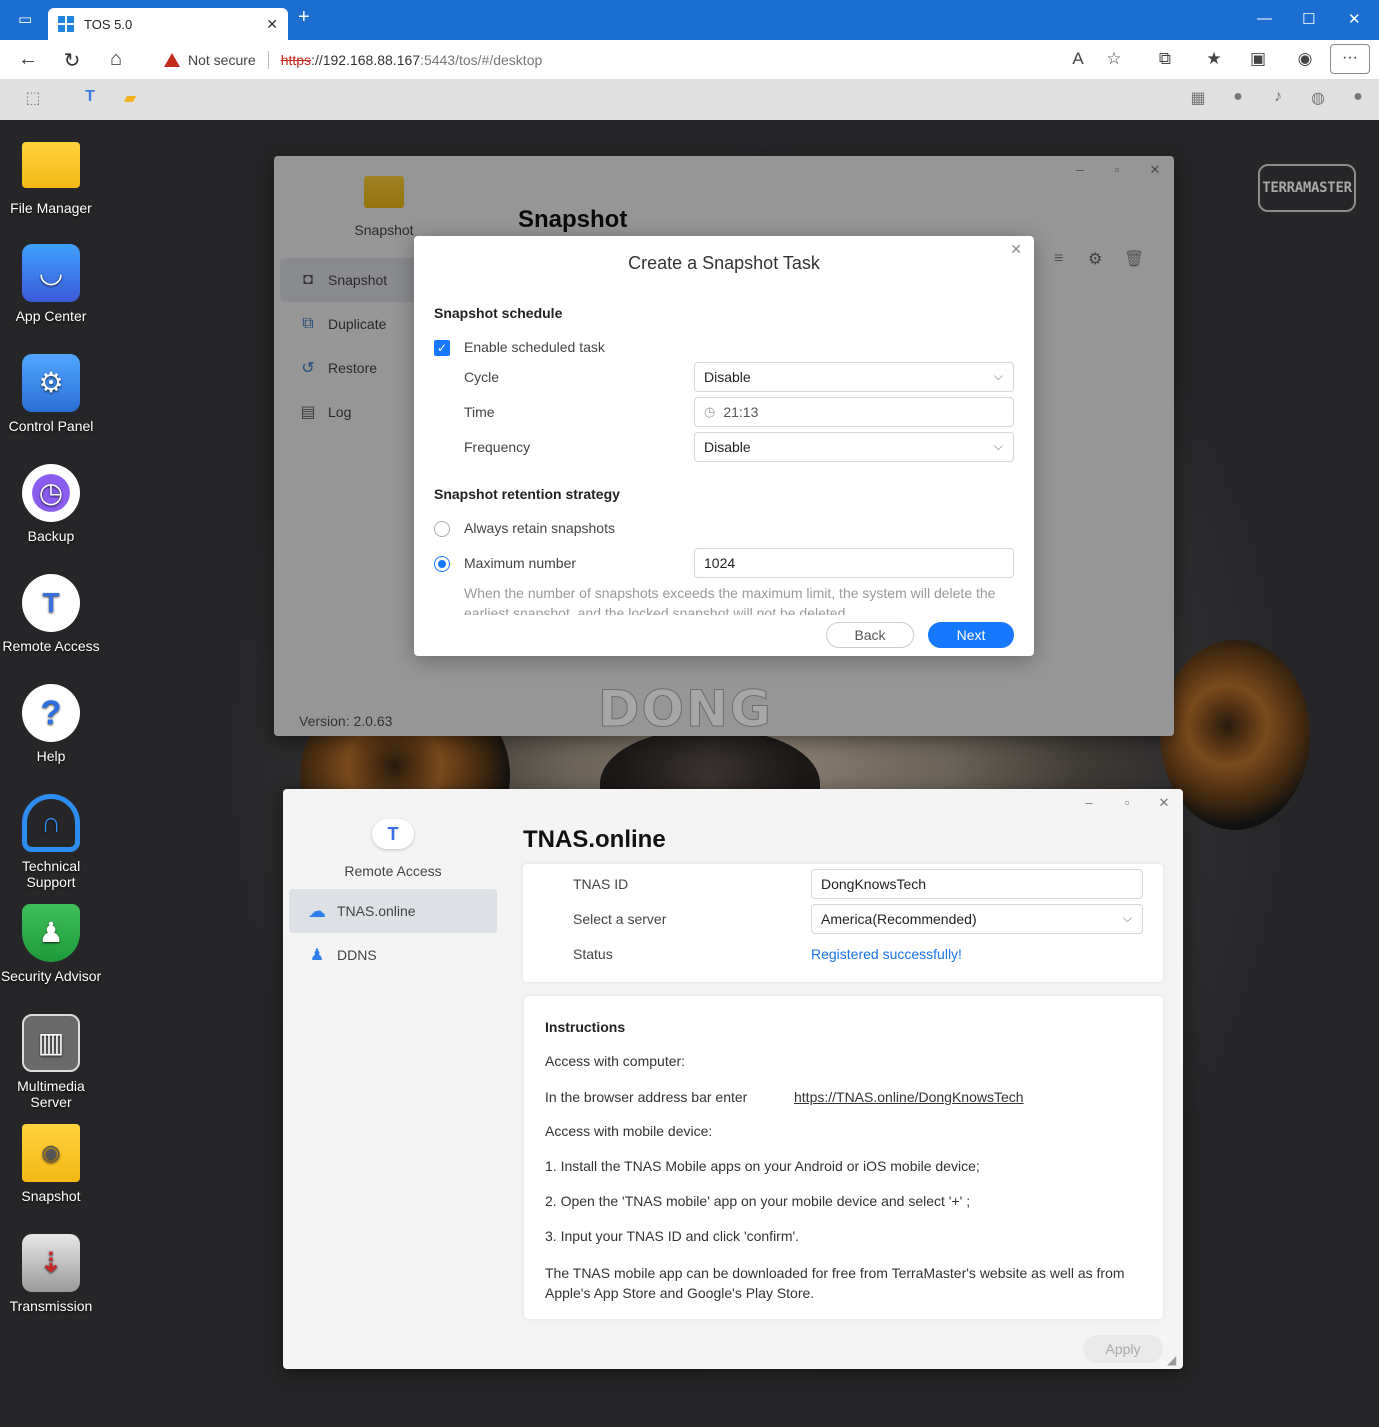  What do you see at coordinates (376, 911) in the screenshot?
I see `sidebar-item-label: TNAS.online` at bounding box center [376, 911].